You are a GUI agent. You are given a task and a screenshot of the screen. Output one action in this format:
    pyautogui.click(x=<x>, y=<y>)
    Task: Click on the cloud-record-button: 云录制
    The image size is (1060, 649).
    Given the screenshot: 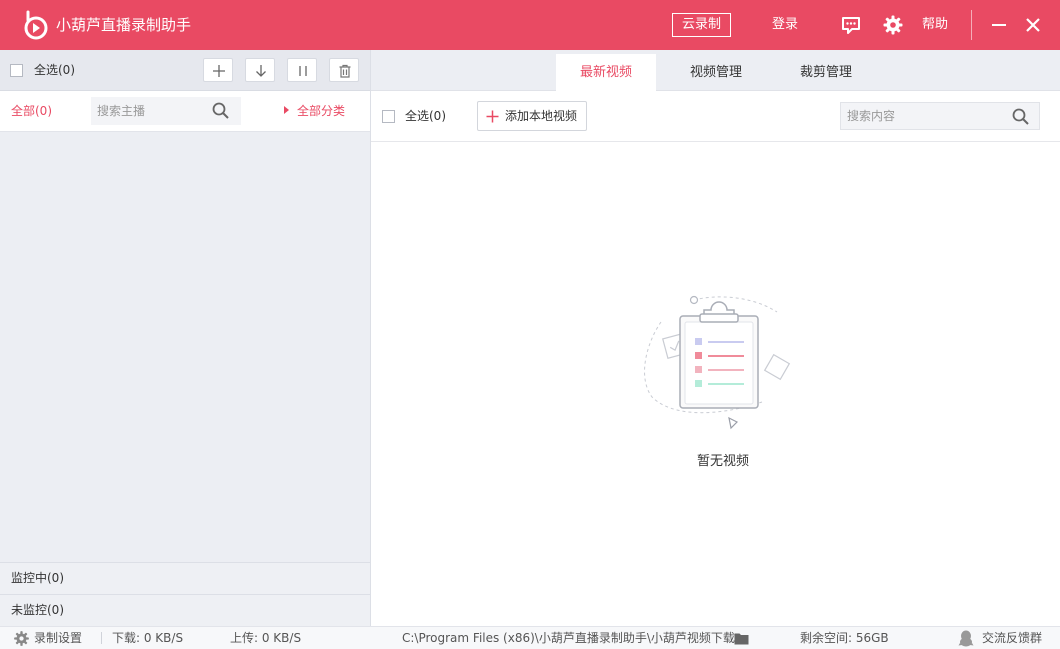 What is the action you would take?
    pyautogui.click(x=701, y=25)
    